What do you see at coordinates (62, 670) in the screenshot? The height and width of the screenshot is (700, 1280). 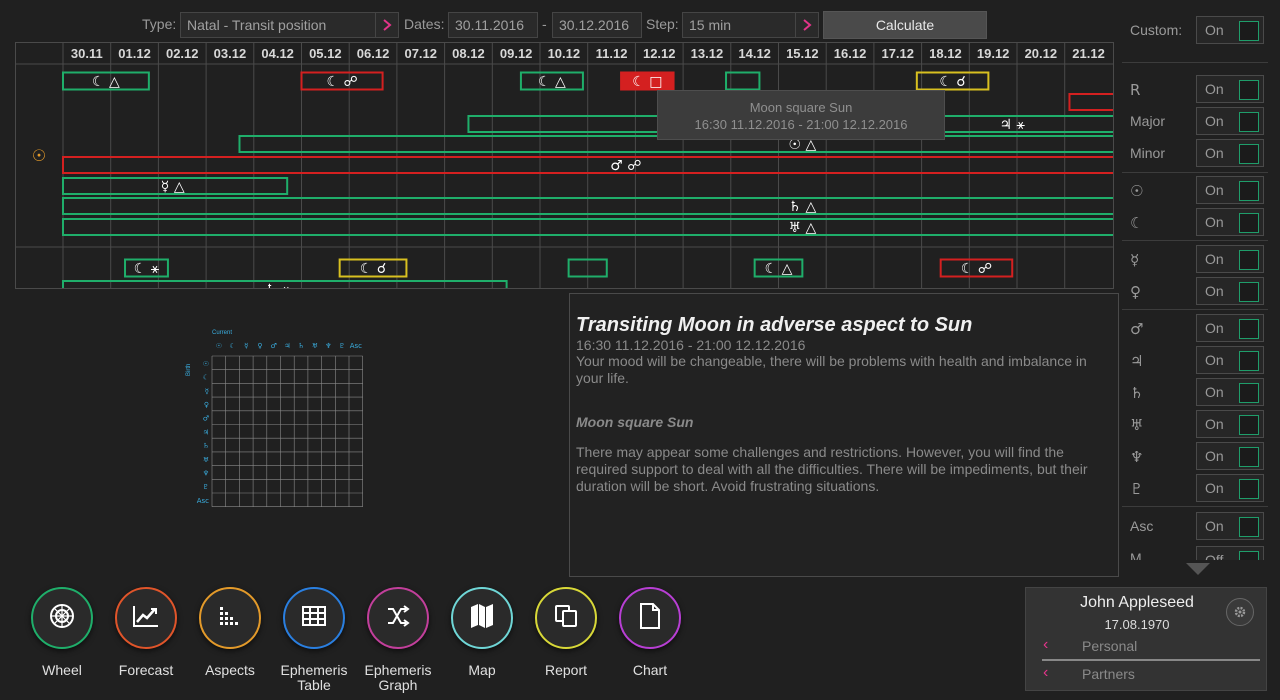 I see `nav-button-label: Wheel` at bounding box center [62, 670].